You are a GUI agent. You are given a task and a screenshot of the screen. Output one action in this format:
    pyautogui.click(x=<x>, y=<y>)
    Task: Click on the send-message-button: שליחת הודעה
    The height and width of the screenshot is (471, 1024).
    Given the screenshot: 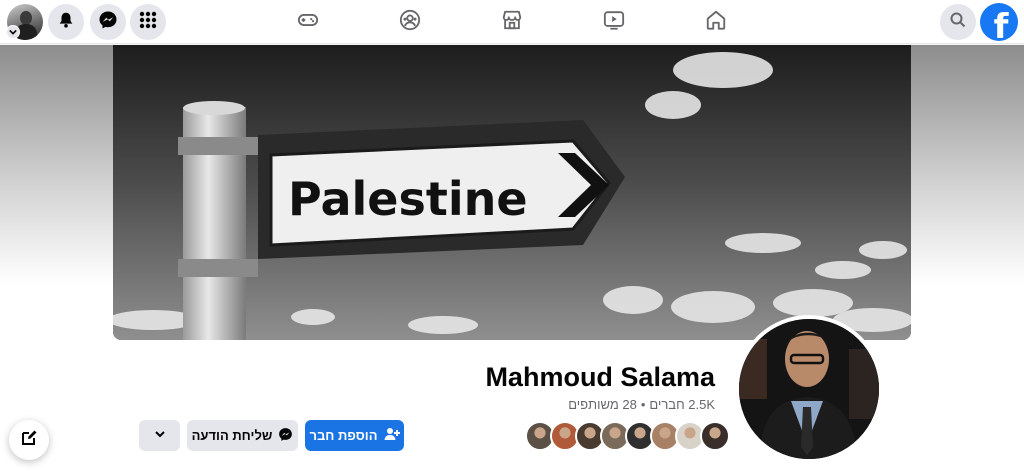 What is the action you would take?
    pyautogui.click(x=242, y=435)
    